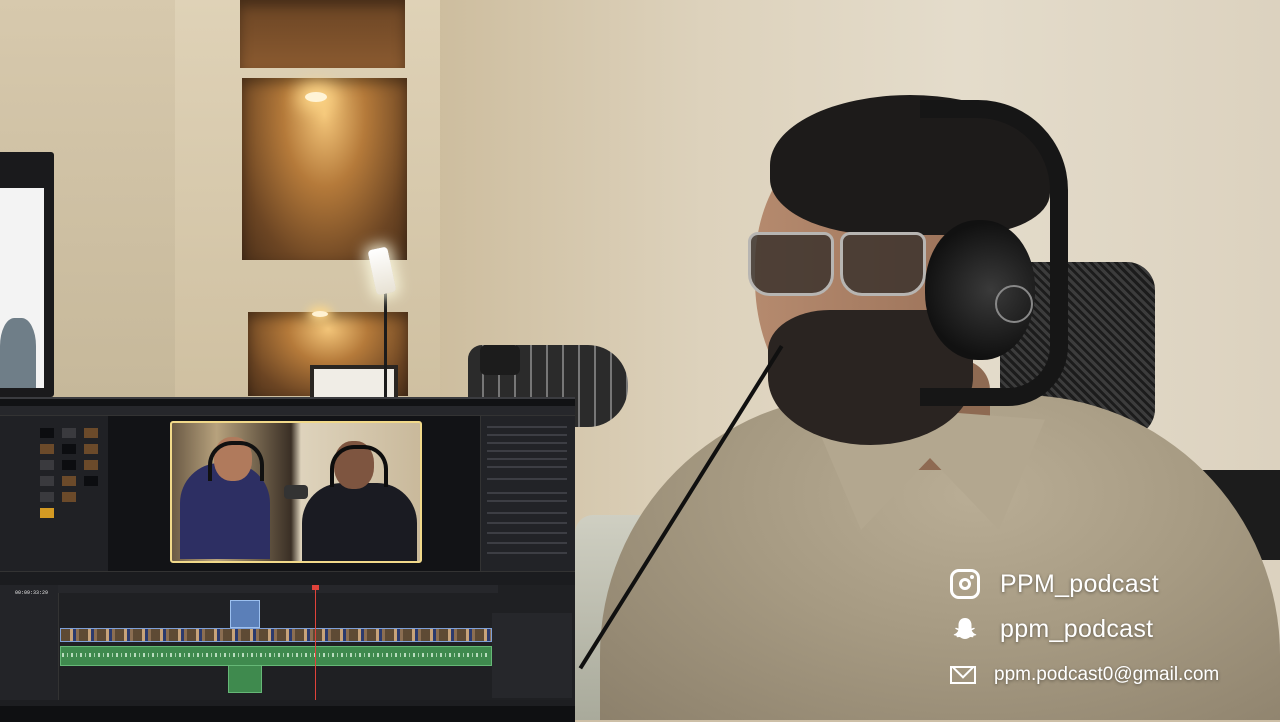 The height and width of the screenshot is (722, 1280). What do you see at coordinates (236, 461) in the screenshot?
I see `guest-left-headphones` at bounding box center [236, 461].